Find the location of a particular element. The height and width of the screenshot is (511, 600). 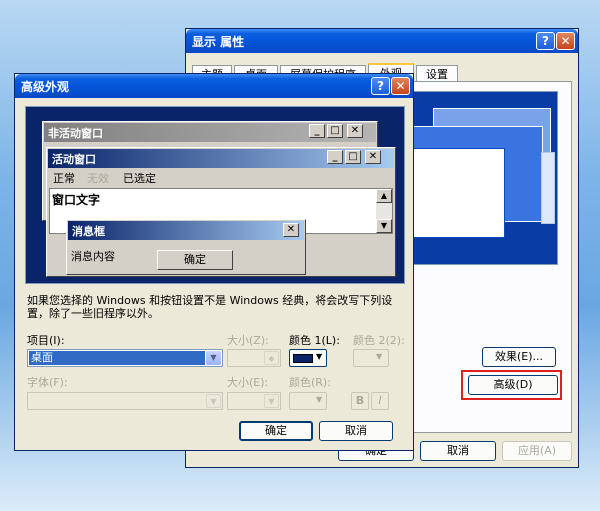

menu-item-selected: 已选定 is located at coordinates (139, 178).